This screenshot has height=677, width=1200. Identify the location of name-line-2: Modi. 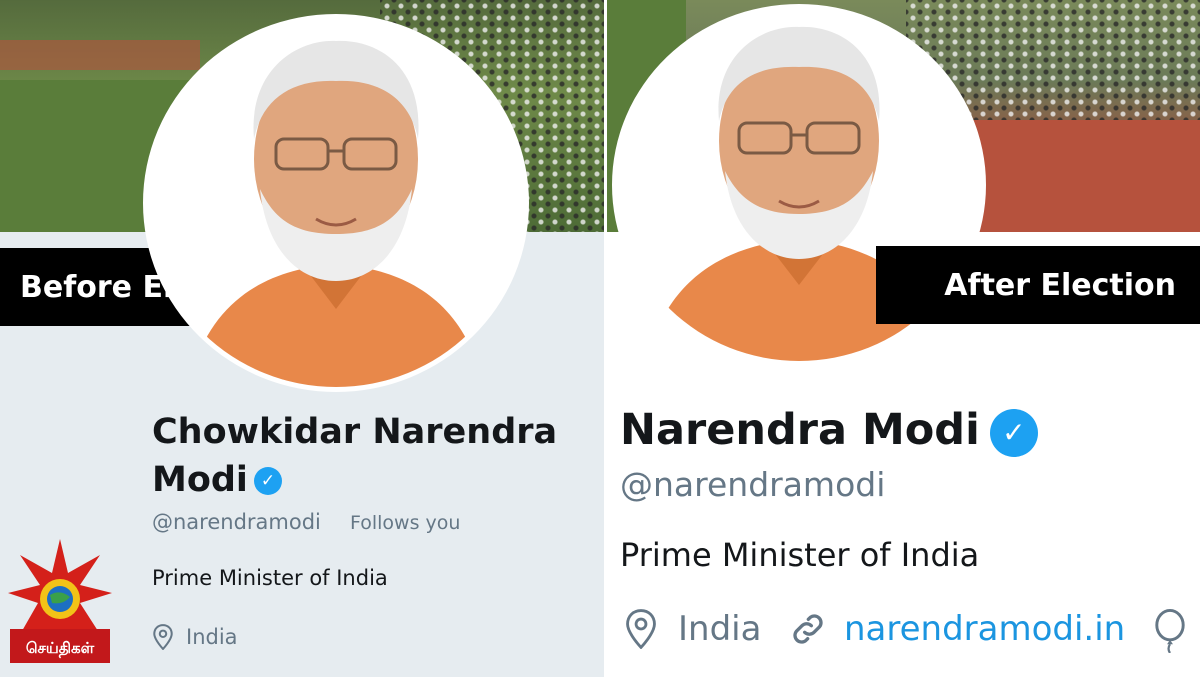
(200, 480).